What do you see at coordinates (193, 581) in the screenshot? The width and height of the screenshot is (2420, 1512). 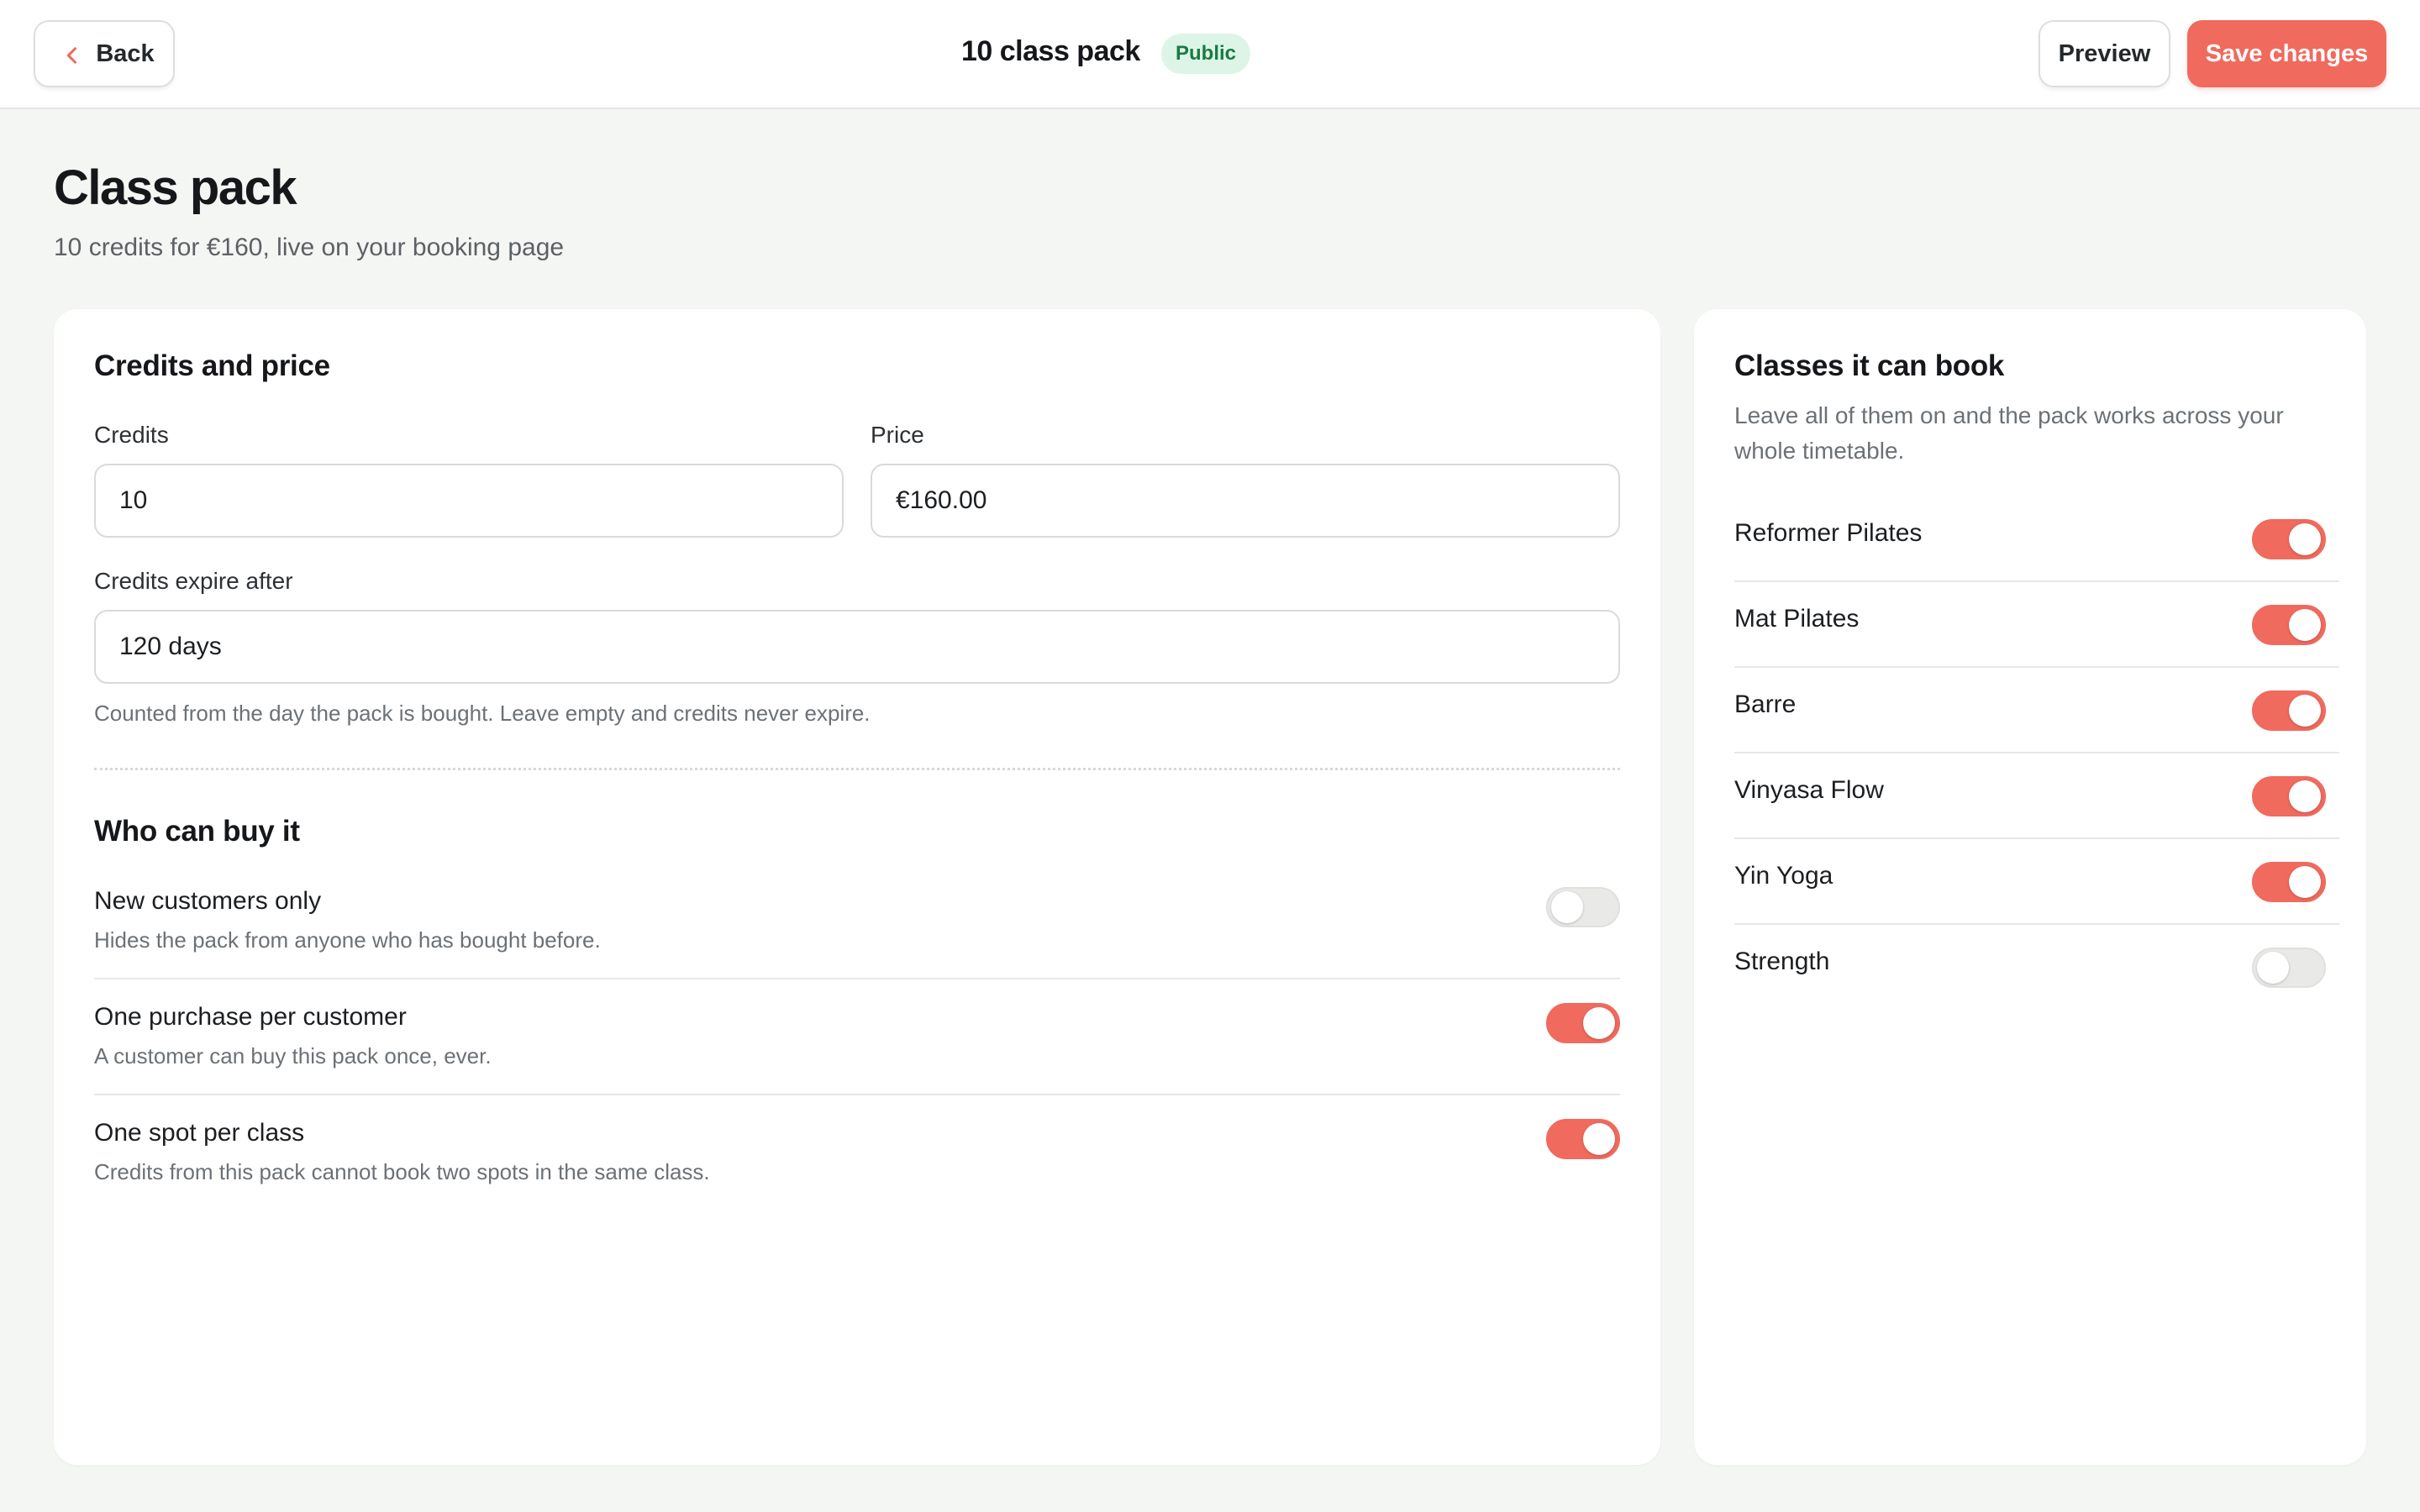 I see `expire-label: Credits expire after` at bounding box center [193, 581].